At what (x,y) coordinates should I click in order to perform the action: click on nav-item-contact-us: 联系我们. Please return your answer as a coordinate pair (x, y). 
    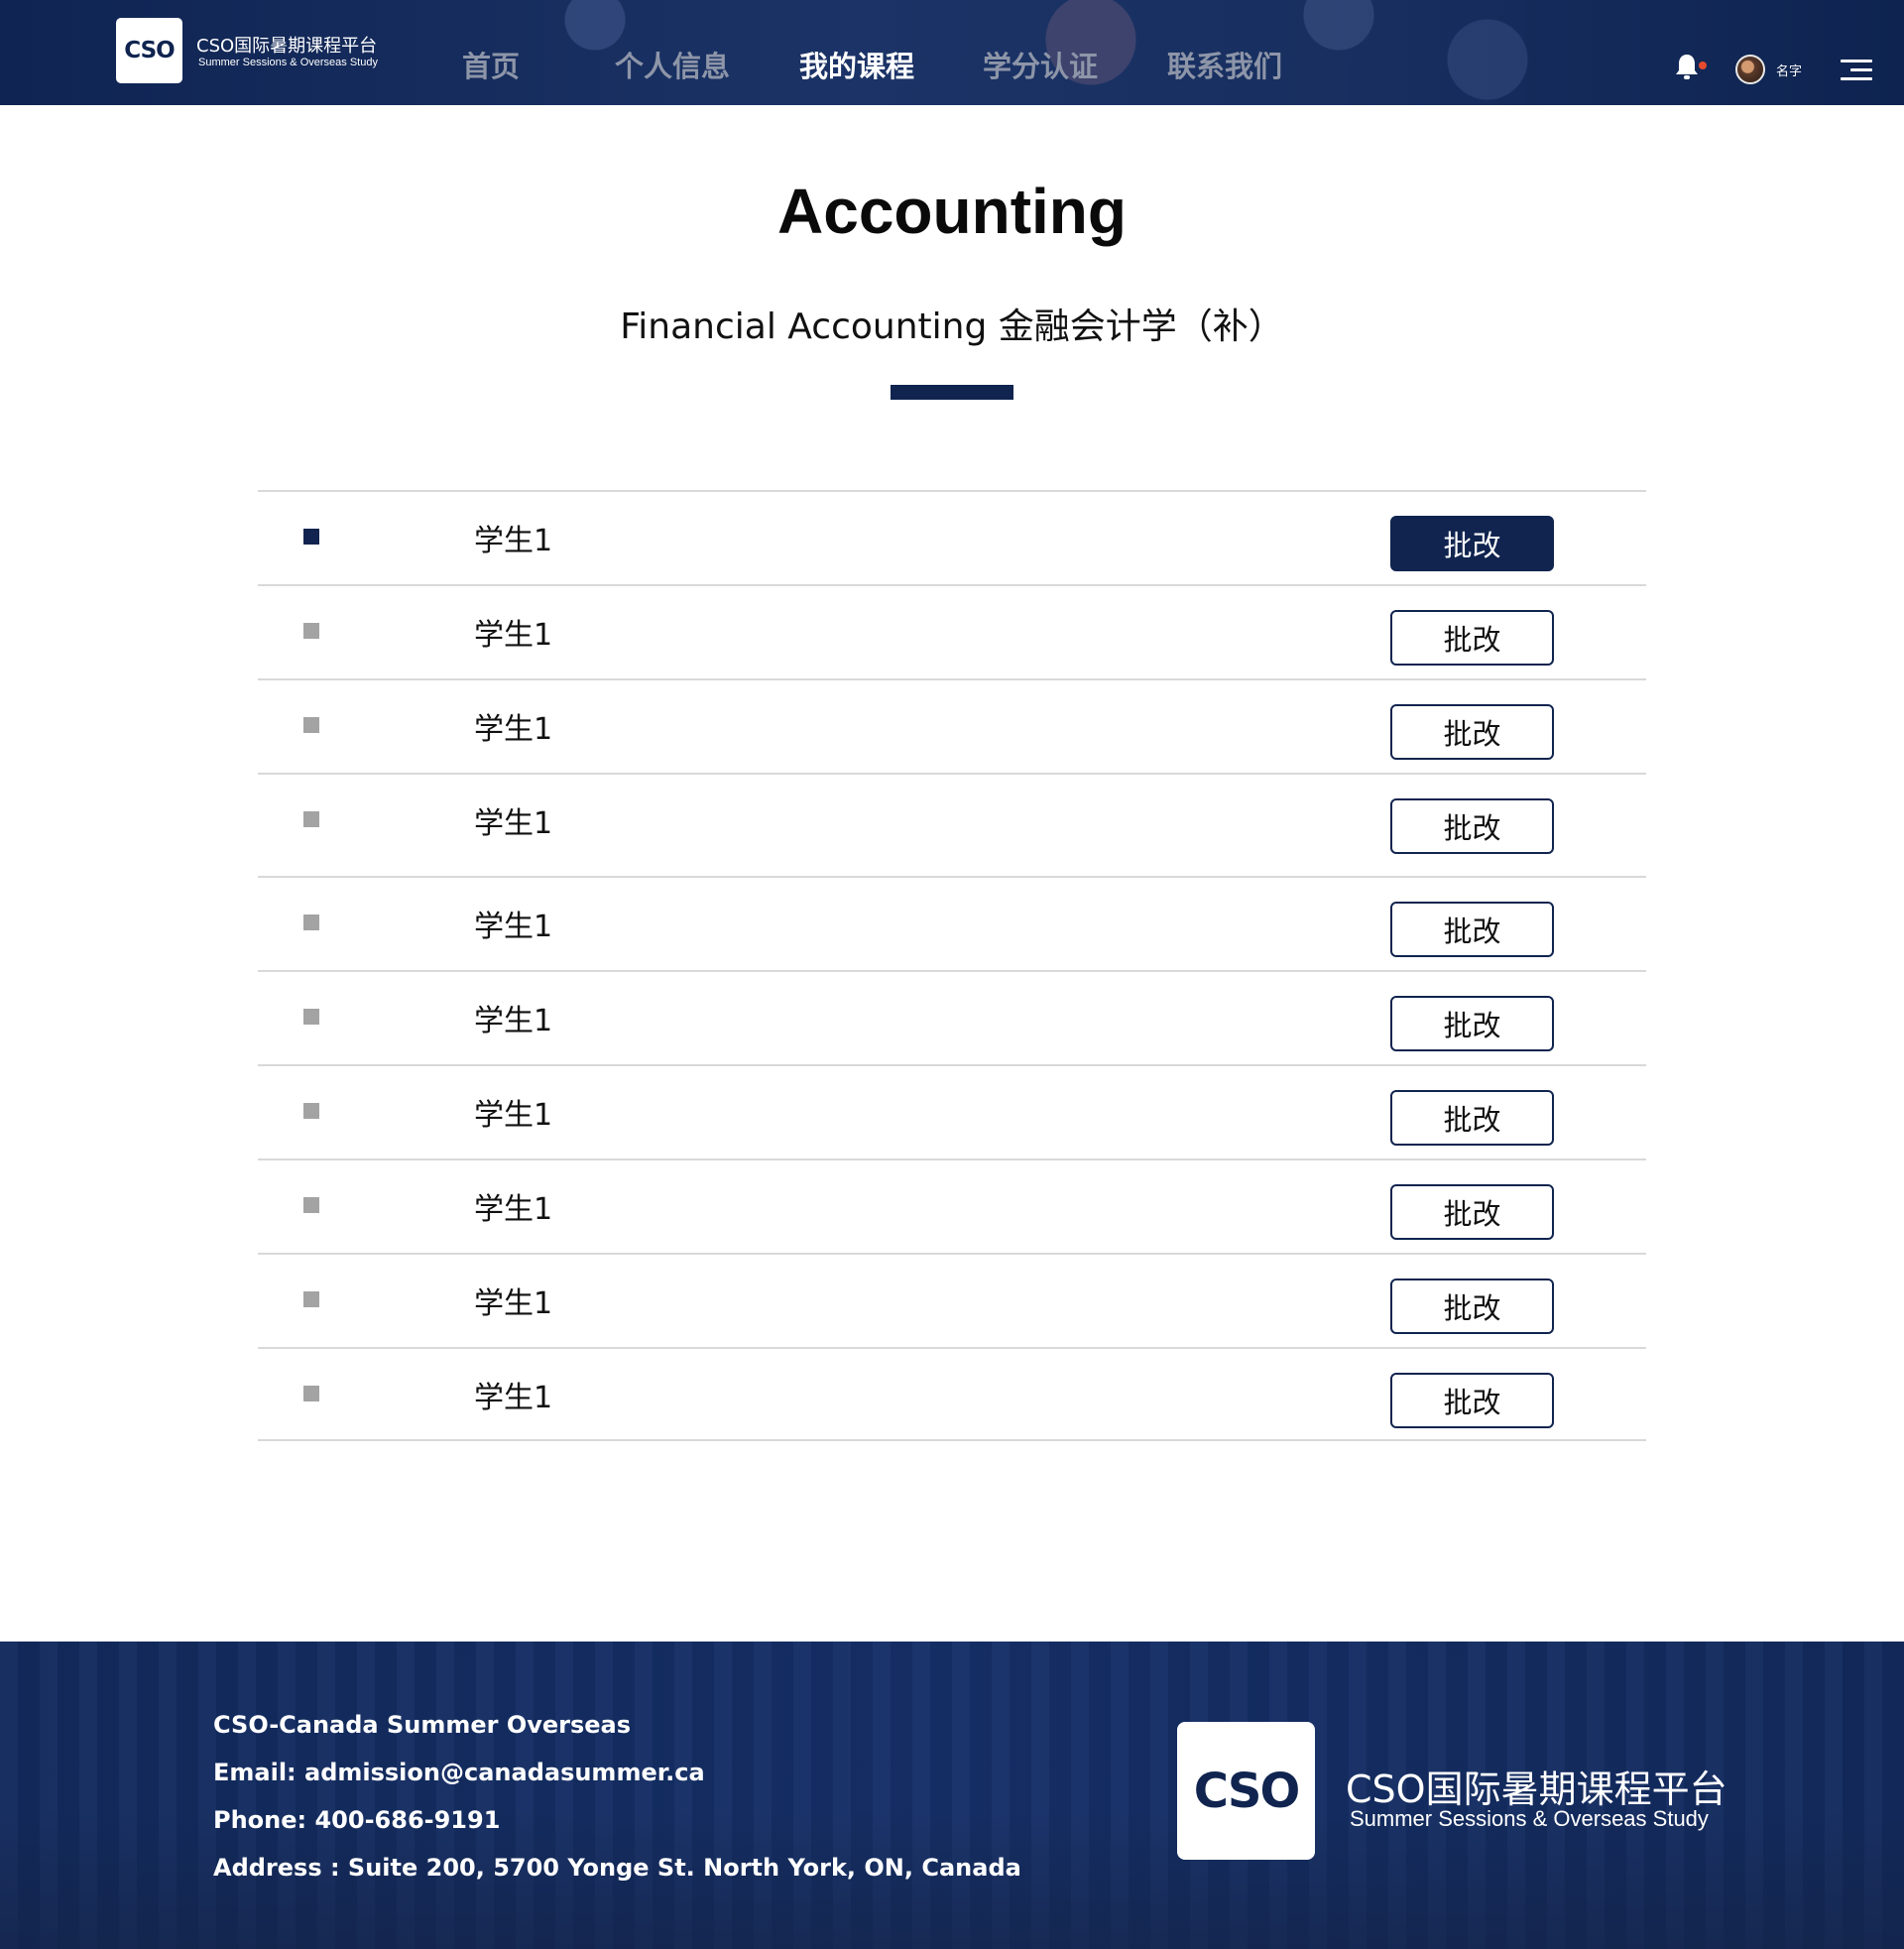
    Looking at the image, I should click on (1224, 64).